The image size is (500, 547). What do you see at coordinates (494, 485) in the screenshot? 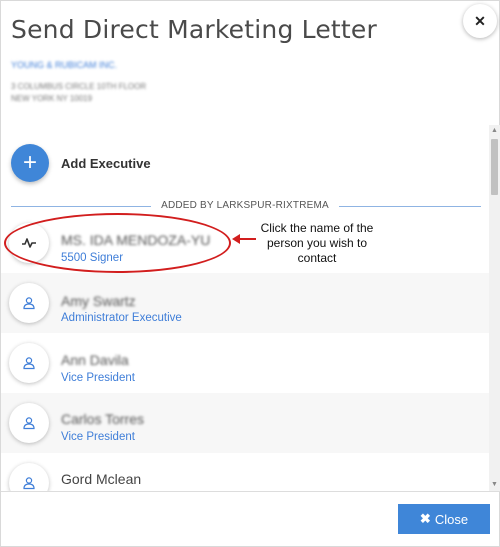
I see `scroll-down-arrow-icon: ▼` at bounding box center [494, 485].